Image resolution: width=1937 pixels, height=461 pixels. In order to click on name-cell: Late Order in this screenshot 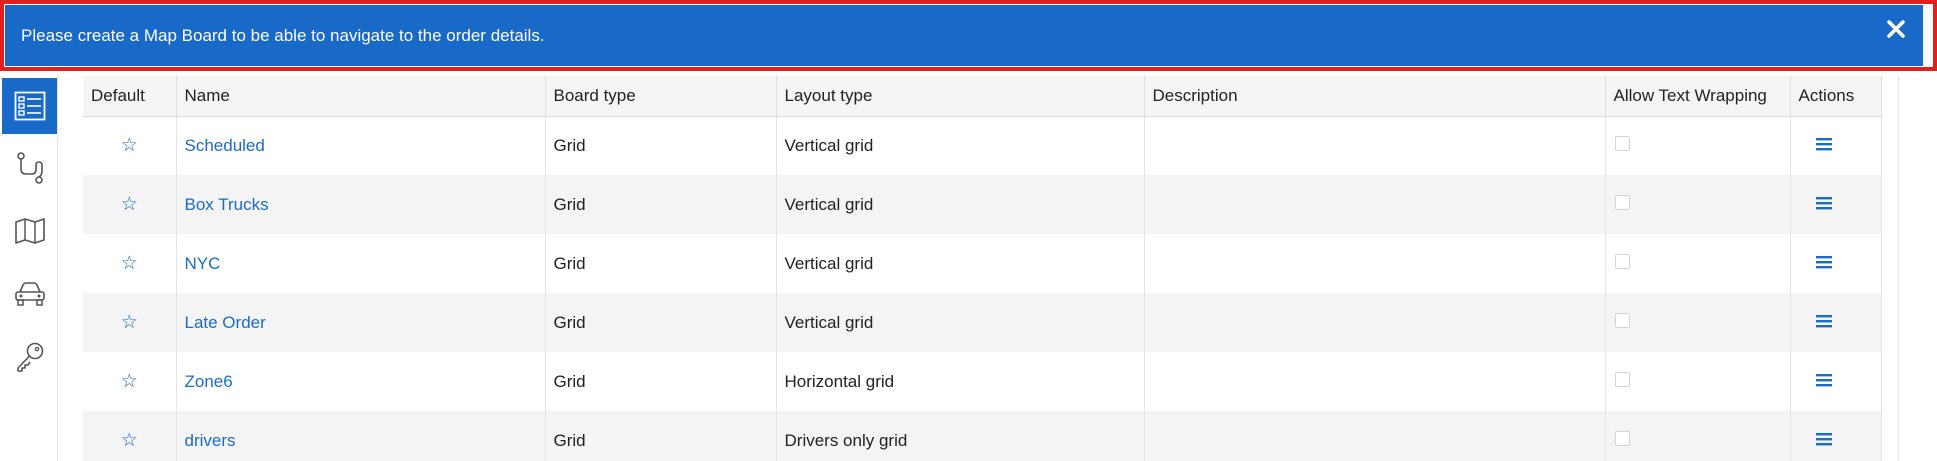, I will do `click(361, 322)`.